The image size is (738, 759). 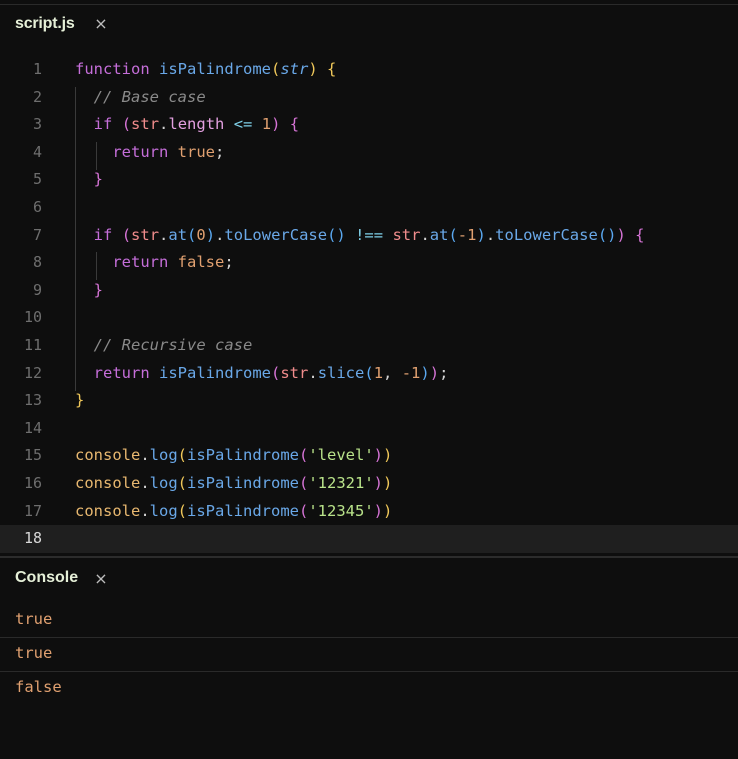 I want to click on line-number: 5, so click(x=37, y=179).